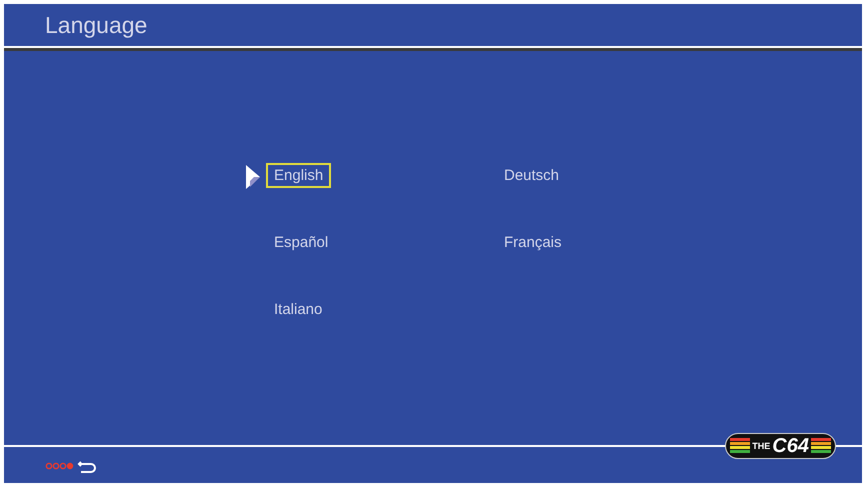  What do you see at coordinates (301, 242) in the screenshot?
I see `language-option: Español` at bounding box center [301, 242].